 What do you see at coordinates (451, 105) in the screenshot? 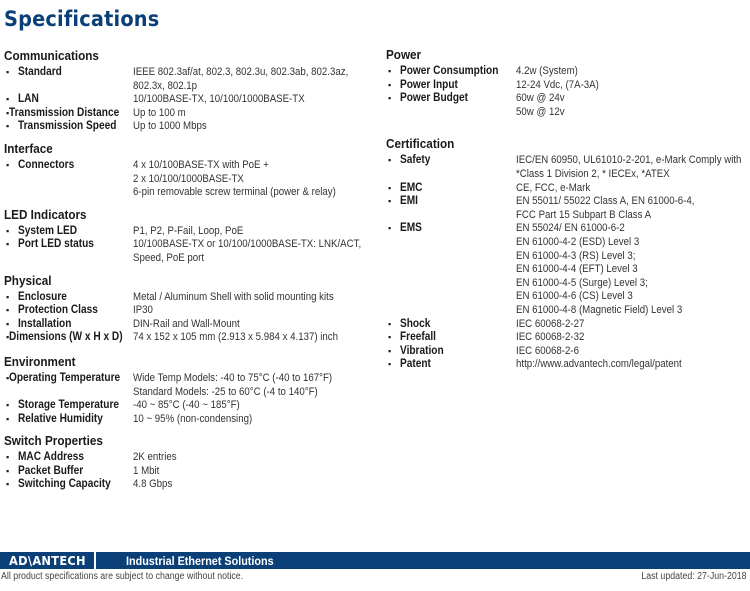
I see `spec-key: ▪ Power Budget` at bounding box center [451, 105].